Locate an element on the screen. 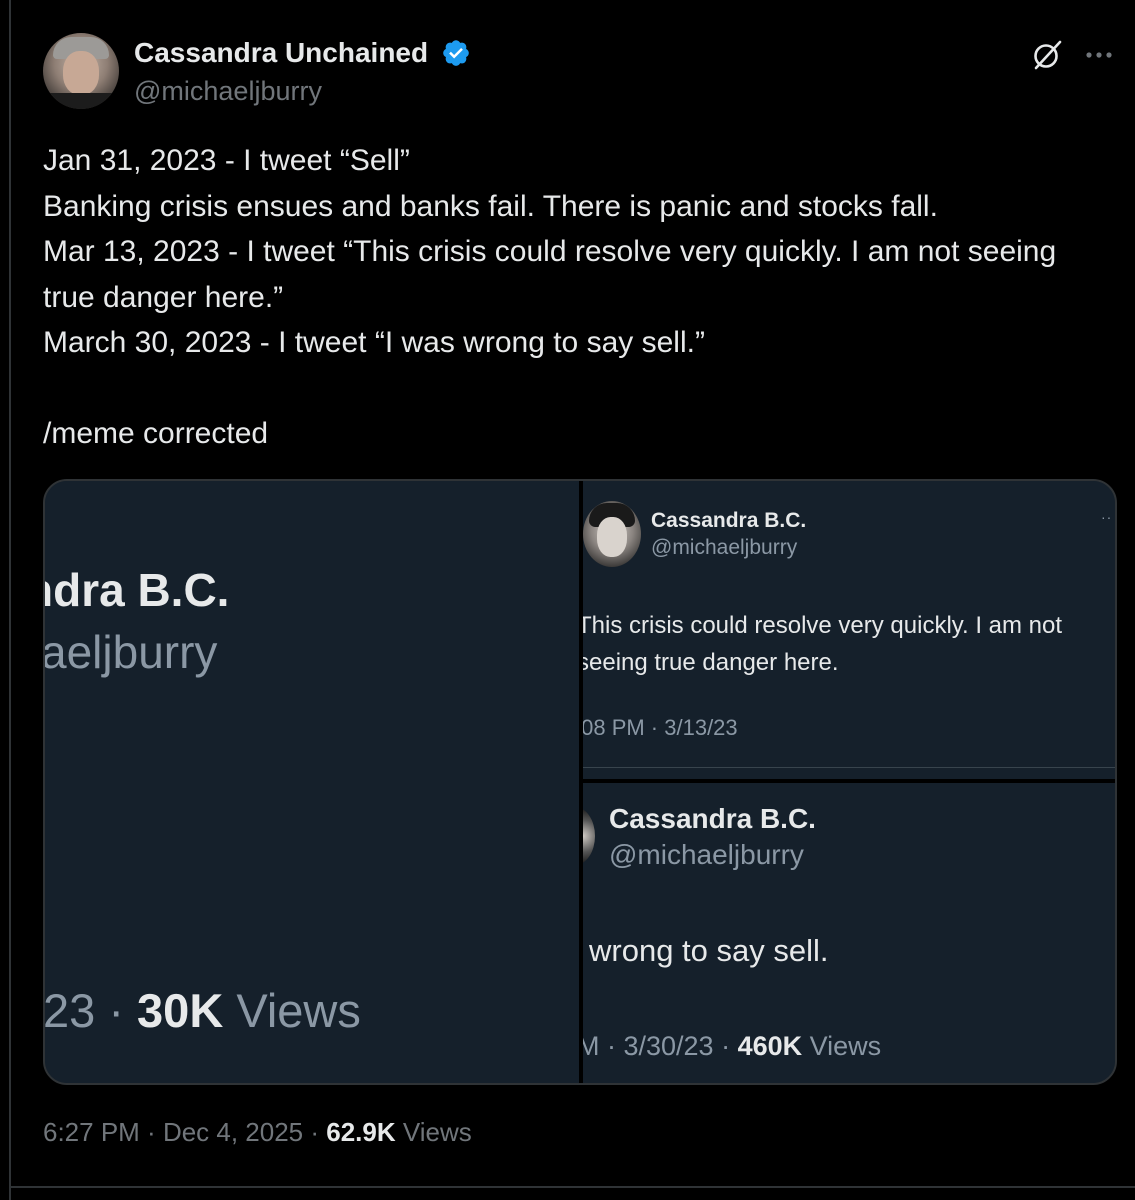 This screenshot has width=1135, height=1200. views-label: Views is located at coordinates (433, 1132).